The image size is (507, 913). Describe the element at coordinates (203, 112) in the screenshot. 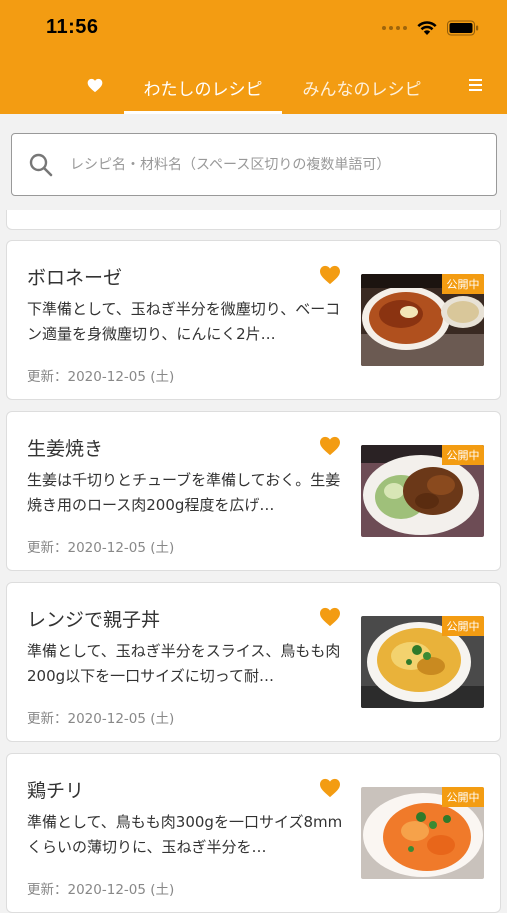

I see `active-tab-indicator` at that location.